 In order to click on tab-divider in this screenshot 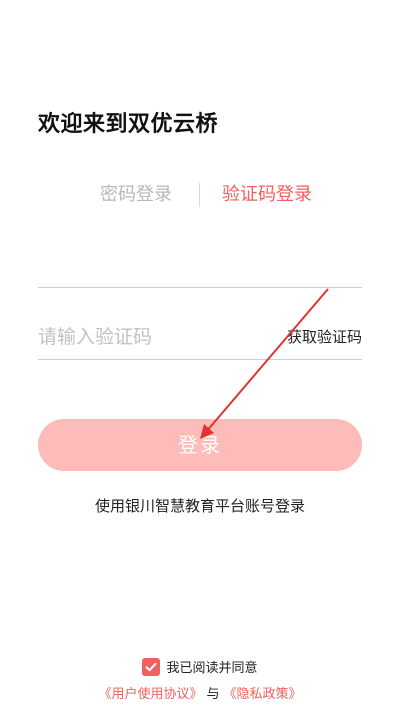, I will do `click(199, 195)`.